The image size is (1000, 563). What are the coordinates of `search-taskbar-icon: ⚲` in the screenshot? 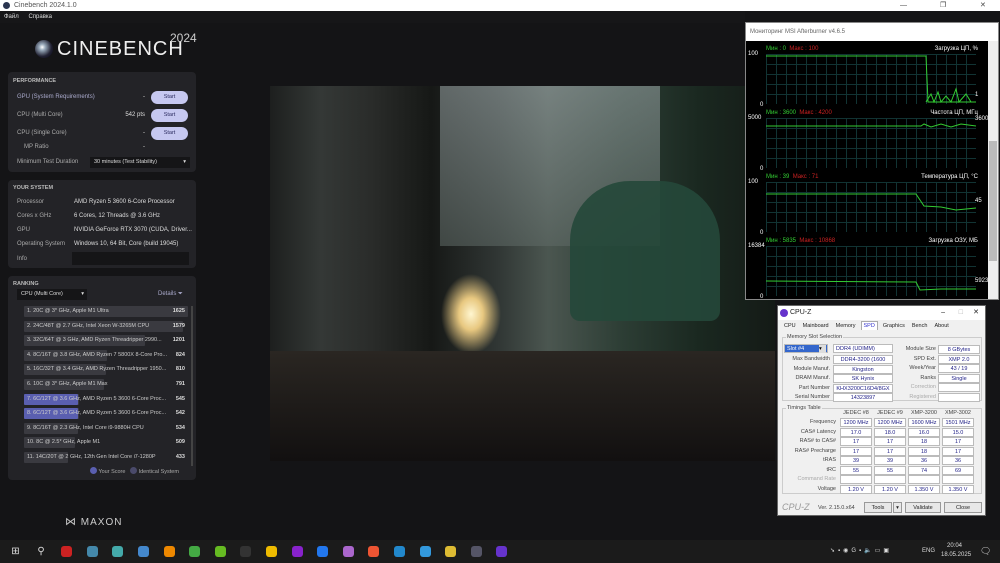 It's located at (41, 551).